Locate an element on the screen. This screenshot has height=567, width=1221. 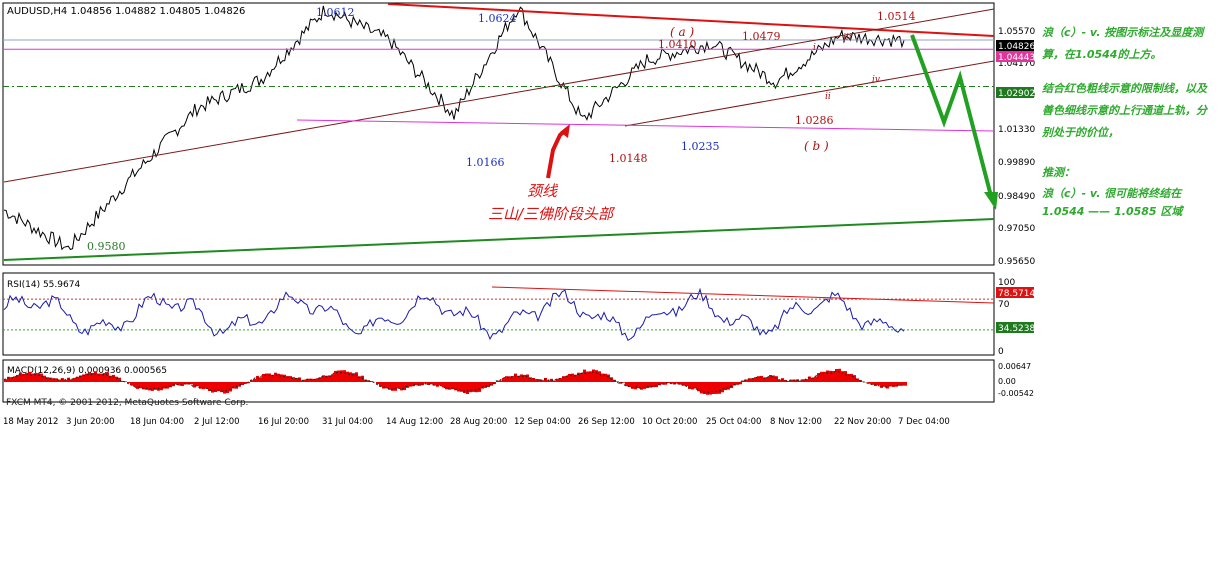
rsi-tick: 0 is located at coordinates (1001, 352).